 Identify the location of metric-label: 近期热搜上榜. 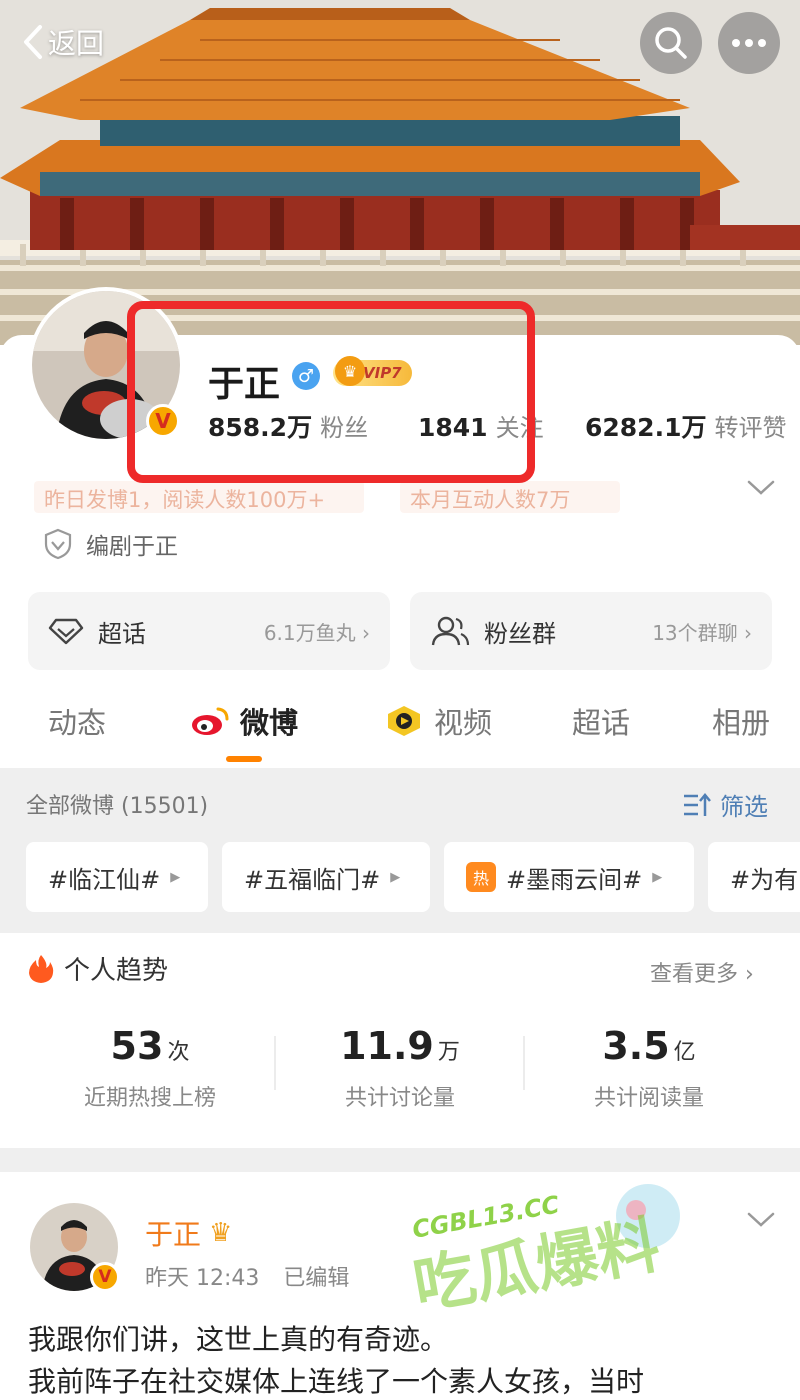
(149, 1098).